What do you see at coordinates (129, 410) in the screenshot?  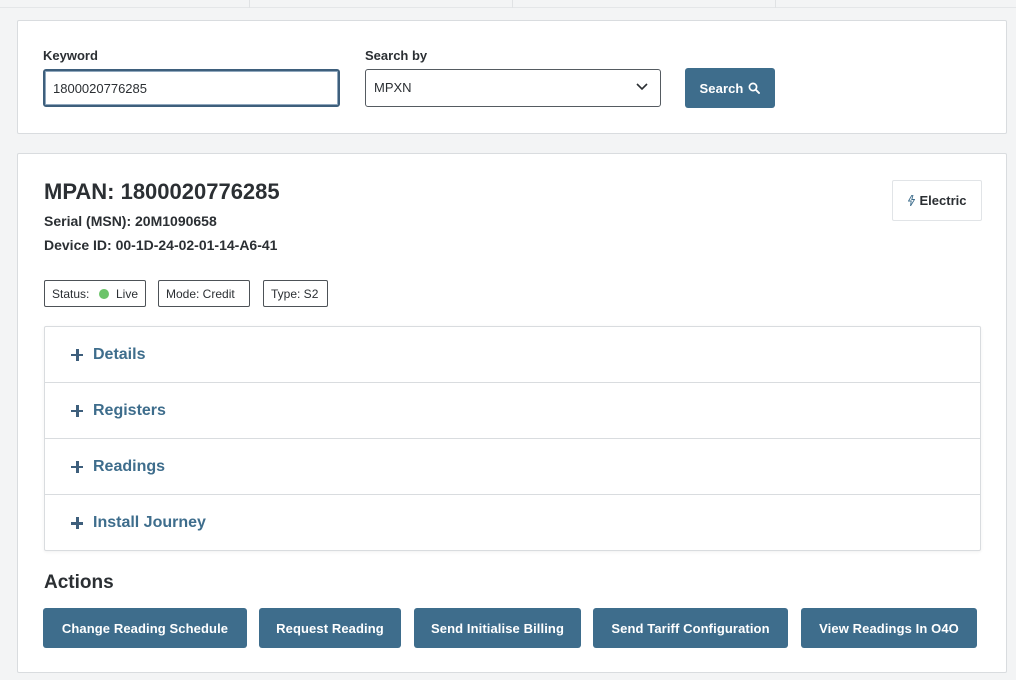 I see `accordion-label: Registers` at bounding box center [129, 410].